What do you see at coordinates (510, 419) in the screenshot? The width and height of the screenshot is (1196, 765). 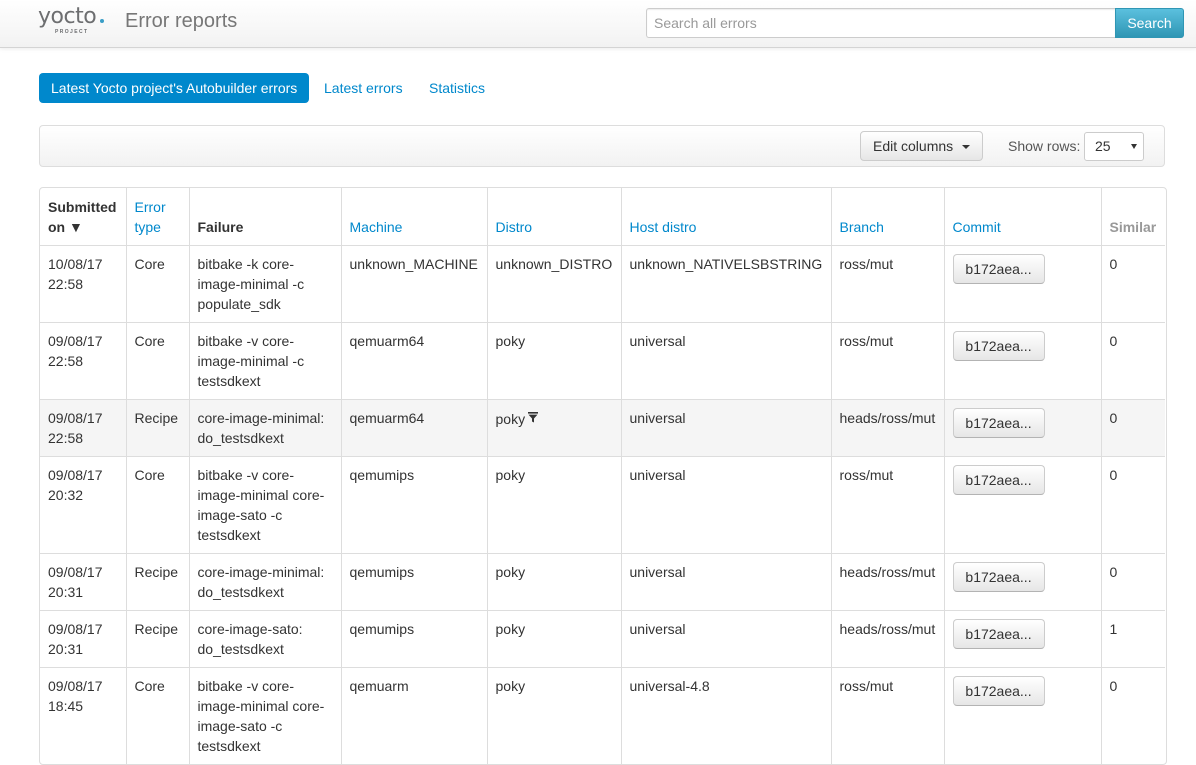 I see `distro-value: poky` at bounding box center [510, 419].